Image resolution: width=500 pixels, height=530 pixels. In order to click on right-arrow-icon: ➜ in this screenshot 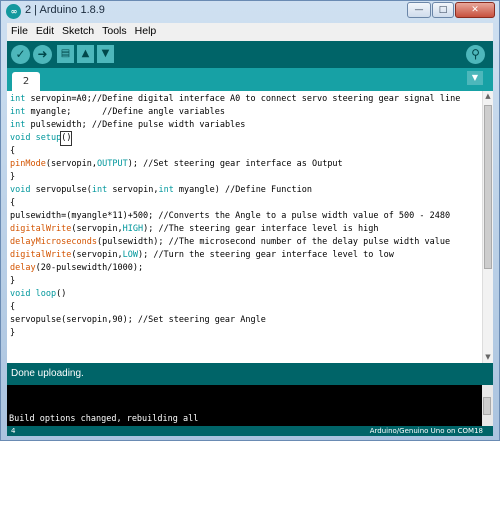, I will do `click(42, 54)`.